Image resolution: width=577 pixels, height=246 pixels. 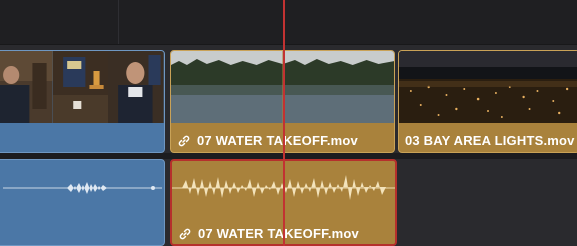 I want to click on interview-waveform, so click(x=82, y=188).